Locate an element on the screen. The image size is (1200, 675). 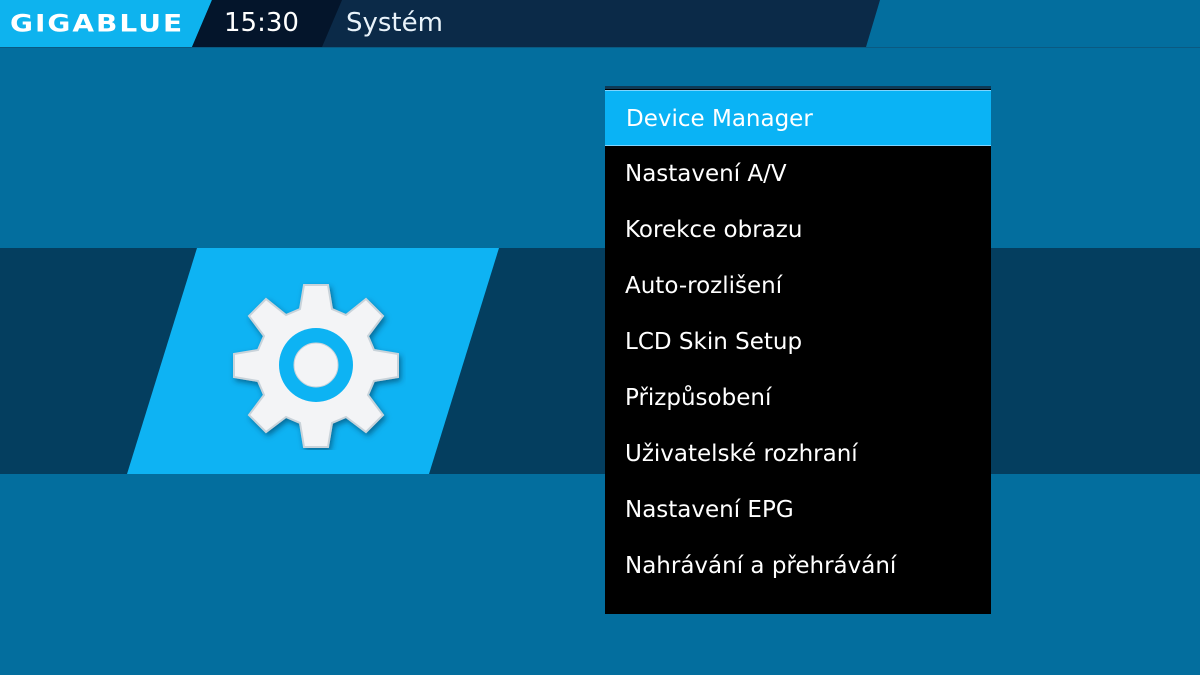
menu-item-device-manager: Device Manager is located at coordinates (798, 118).